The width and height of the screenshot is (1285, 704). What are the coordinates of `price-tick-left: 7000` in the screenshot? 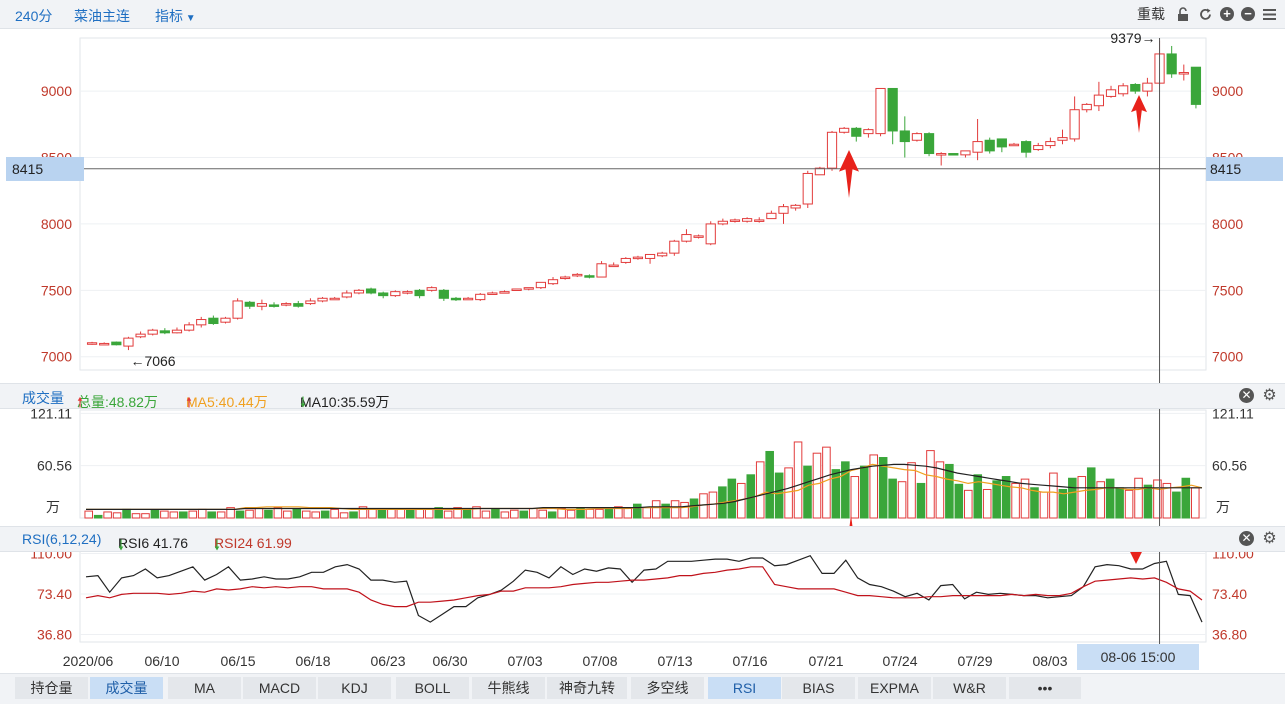 It's located at (56, 357).